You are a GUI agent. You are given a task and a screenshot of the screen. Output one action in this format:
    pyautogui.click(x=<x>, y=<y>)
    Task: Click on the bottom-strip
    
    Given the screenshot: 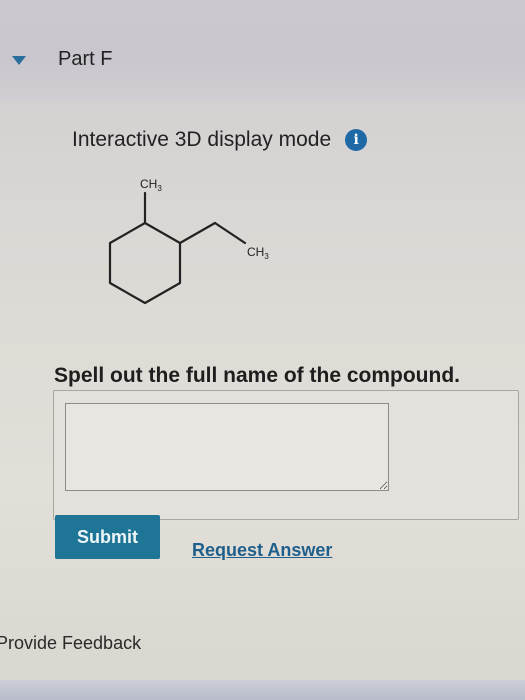 What is the action you would take?
    pyautogui.click(x=262, y=690)
    